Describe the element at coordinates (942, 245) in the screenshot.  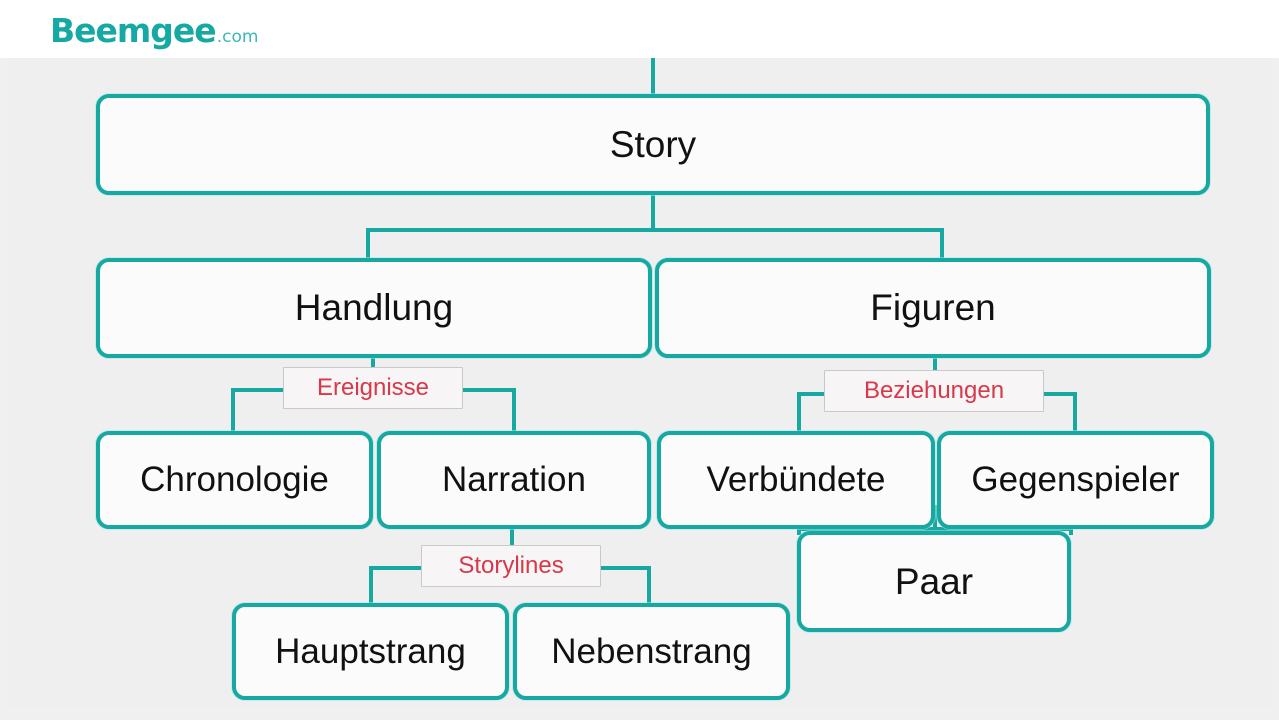
I see `connector-story-to-figuren` at that location.